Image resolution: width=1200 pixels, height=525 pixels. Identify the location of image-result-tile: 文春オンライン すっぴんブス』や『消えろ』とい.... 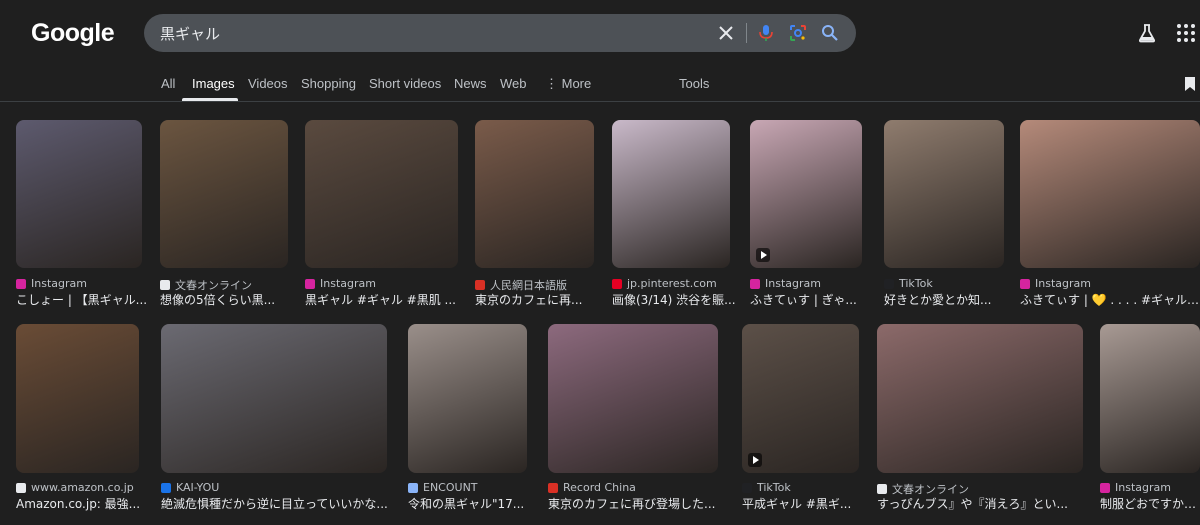
(980, 417).